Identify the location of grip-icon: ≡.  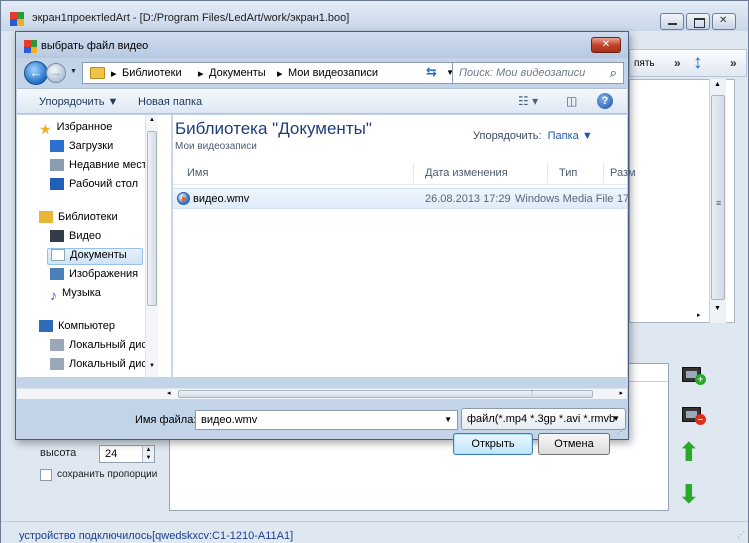
(719, 203).